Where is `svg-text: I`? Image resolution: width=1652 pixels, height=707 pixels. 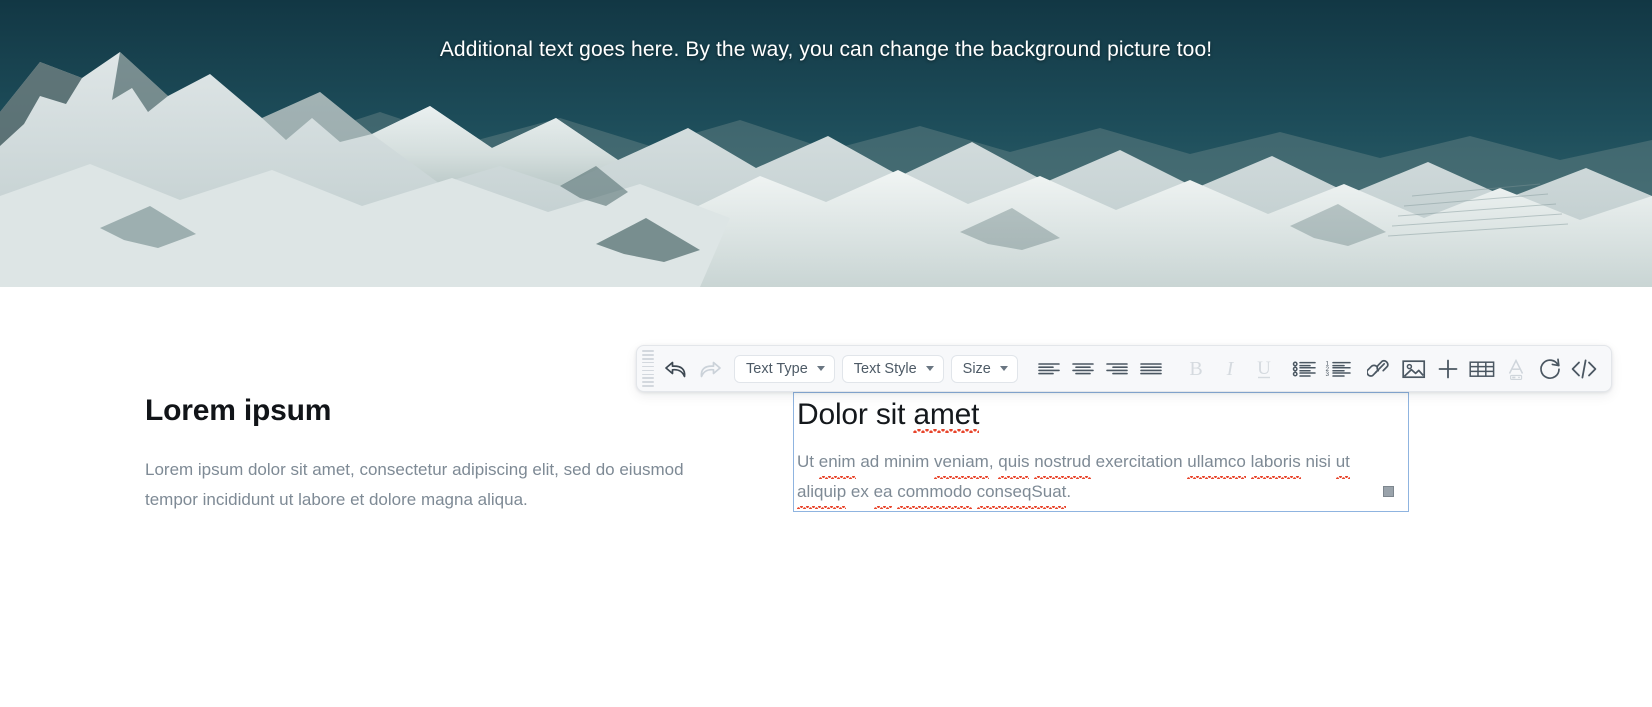 svg-text: I is located at coordinates (1230, 369).